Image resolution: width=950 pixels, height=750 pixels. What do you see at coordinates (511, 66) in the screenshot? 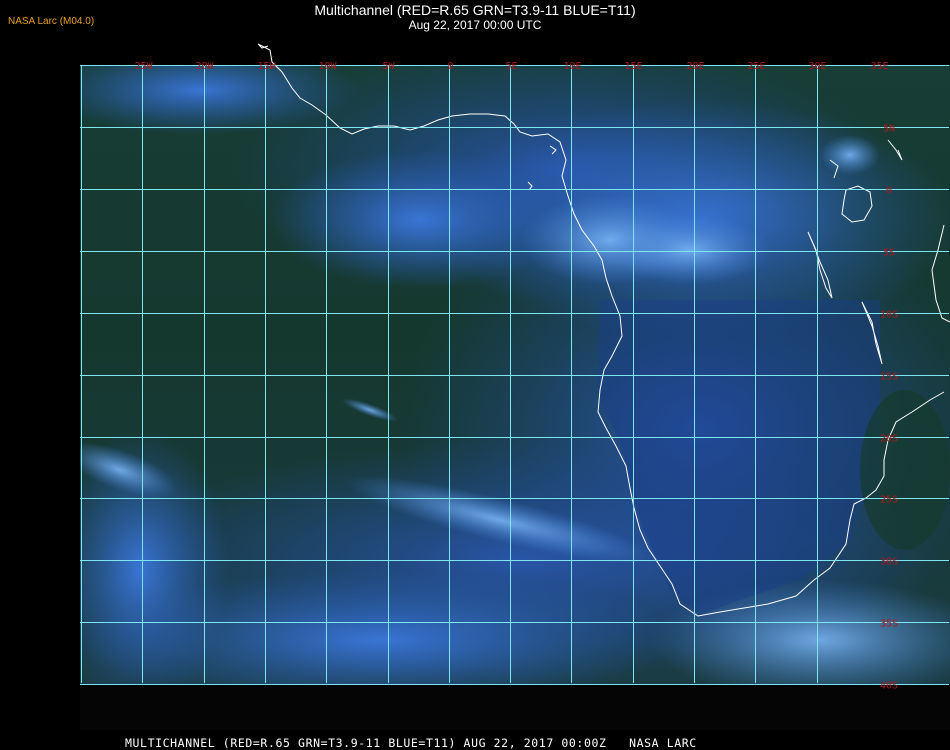
I see `longitude-label: 5E` at bounding box center [511, 66].